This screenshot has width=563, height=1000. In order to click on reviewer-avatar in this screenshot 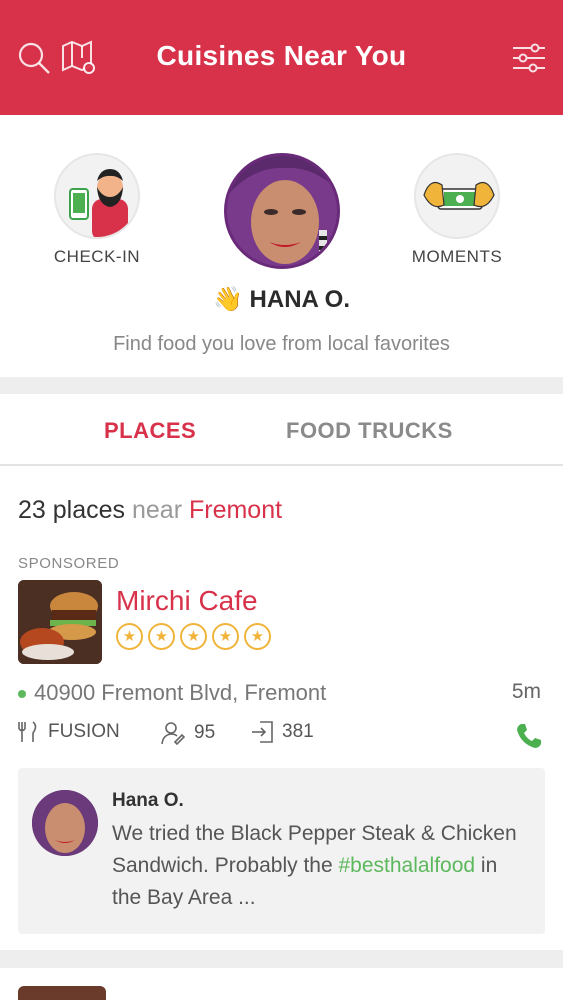, I will do `click(65, 823)`.